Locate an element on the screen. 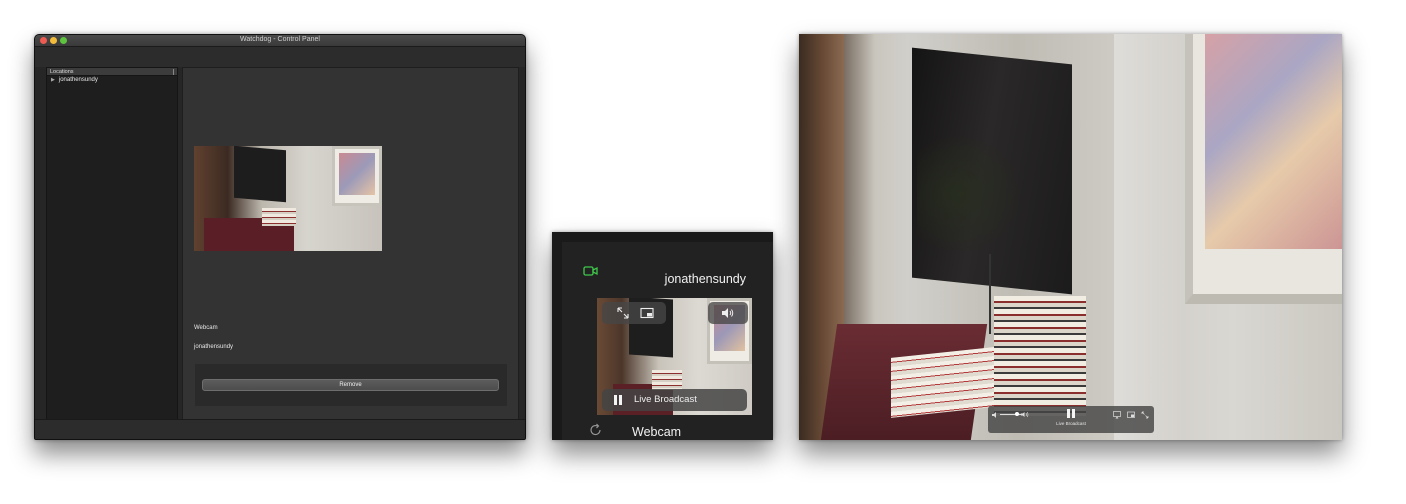 The image size is (1406, 504). column-resize-handle is located at coordinates (173, 72).